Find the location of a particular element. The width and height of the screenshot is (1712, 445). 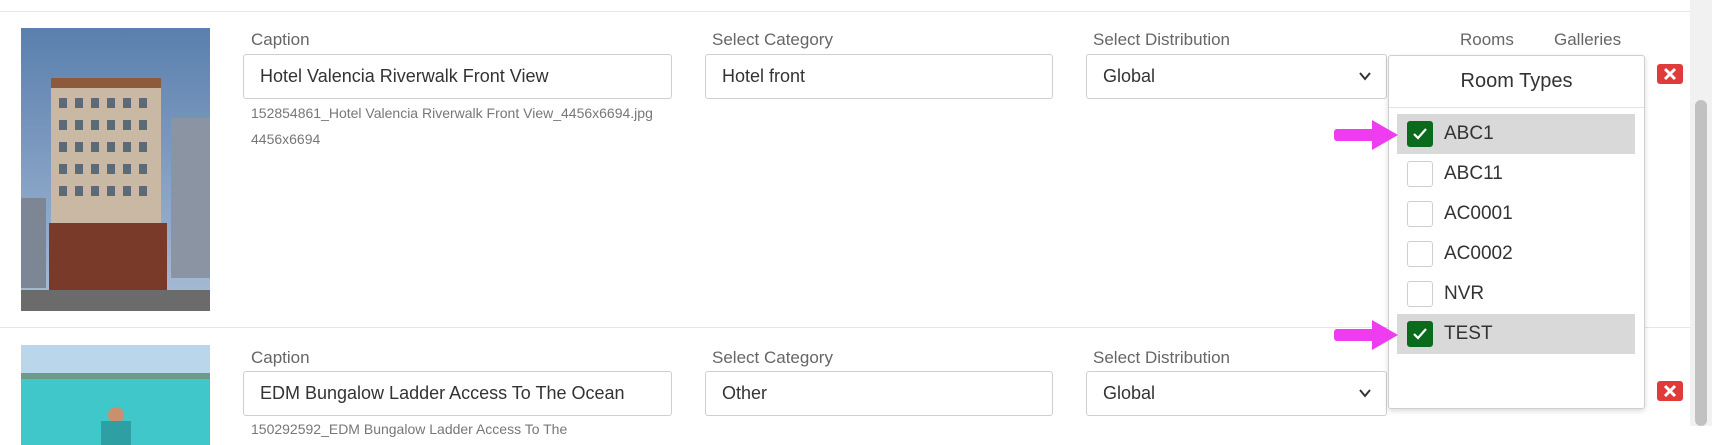

galleries-header: Galleries is located at coordinates (1588, 39).